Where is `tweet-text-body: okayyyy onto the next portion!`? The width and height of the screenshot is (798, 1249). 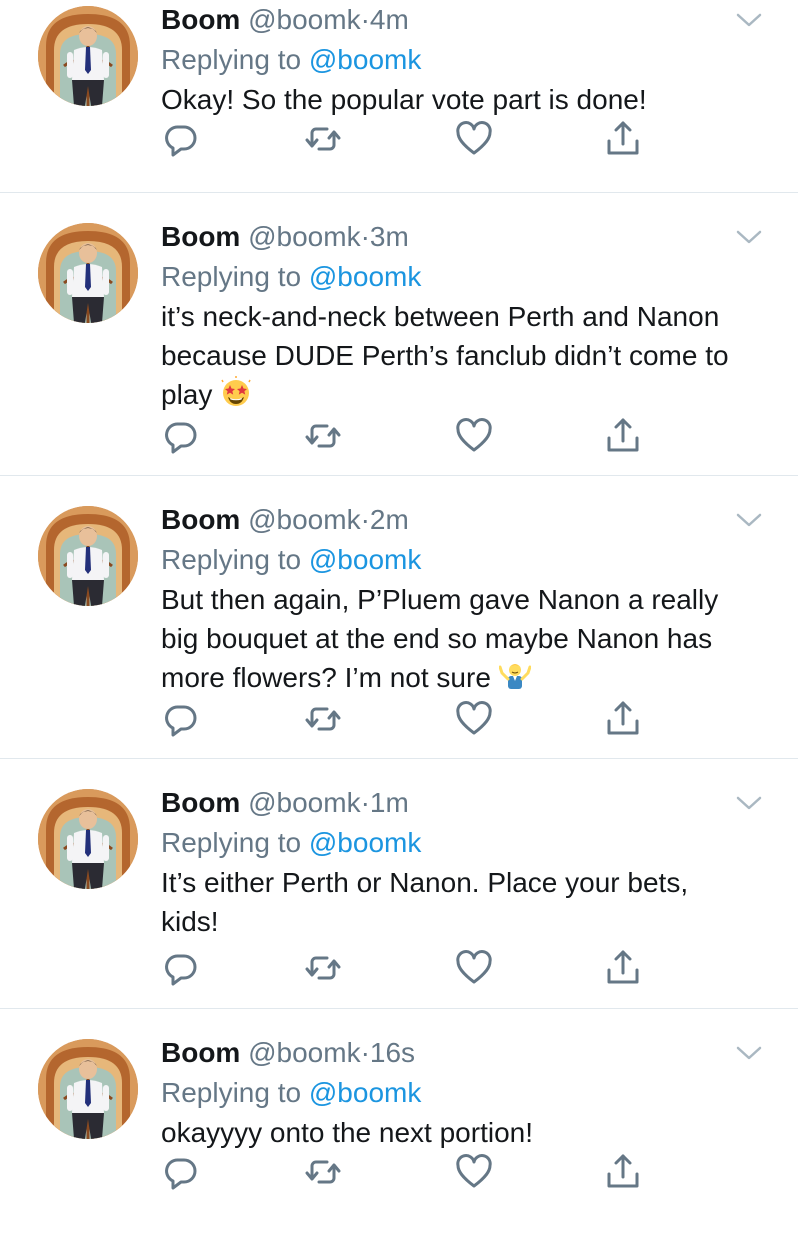
tweet-text-body: okayyyy onto the next portion! is located at coordinates (347, 1132).